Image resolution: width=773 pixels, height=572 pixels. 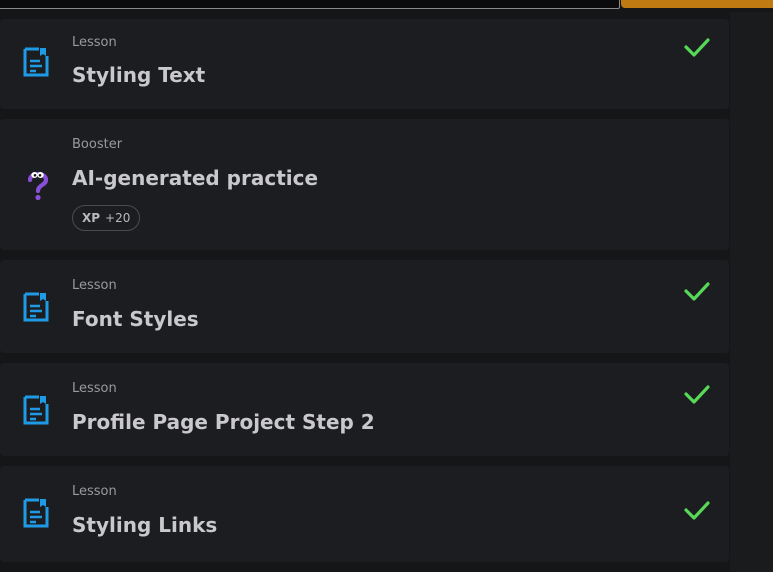 What do you see at coordinates (364, 64) in the screenshot?
I see `lesson-card-styling-text: Lesson Styling Text` at bounding box center [364, 64].